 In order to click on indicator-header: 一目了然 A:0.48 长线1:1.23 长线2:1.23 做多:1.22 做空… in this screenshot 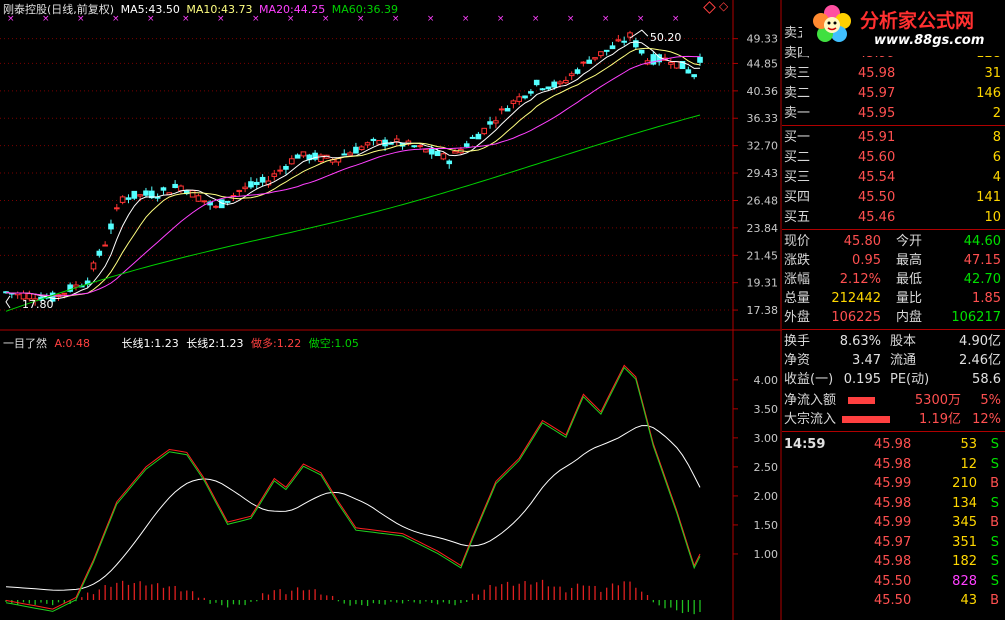, I will do `click(181, 343)`.